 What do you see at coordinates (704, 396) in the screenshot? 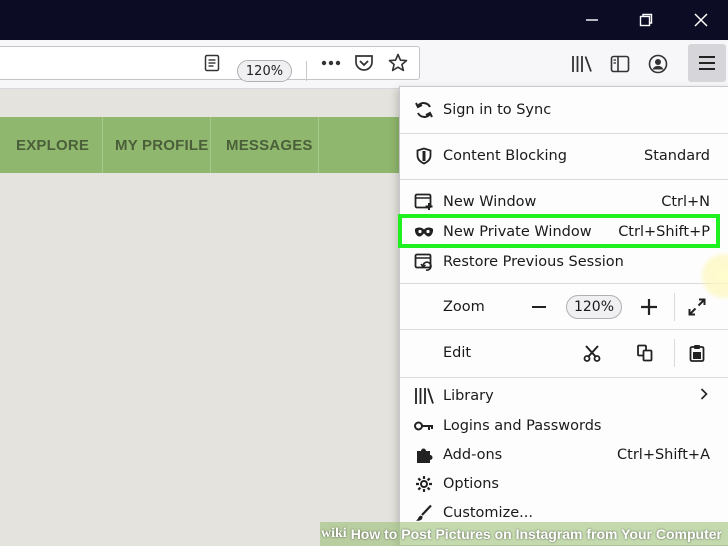
I see `chevron-right-icon` at bounding box center [704, 396].